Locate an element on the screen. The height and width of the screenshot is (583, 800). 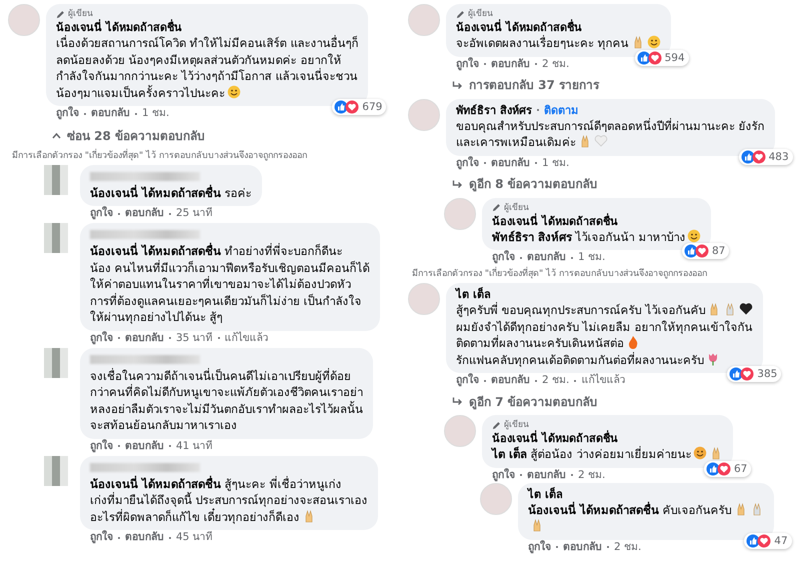
view-replies-link: ดูอีก 7 ข้อความตอบกลับ is located at coordinates (525, 402).